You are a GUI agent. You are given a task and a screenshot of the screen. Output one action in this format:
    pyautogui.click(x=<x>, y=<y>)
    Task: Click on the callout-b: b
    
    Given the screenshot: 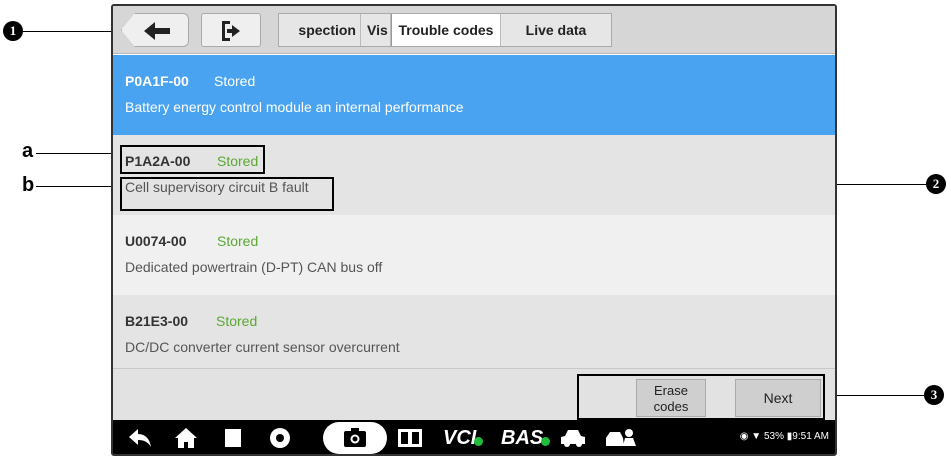 What is the action you would take?
    pyautogui.click(x=28, y=185)
    